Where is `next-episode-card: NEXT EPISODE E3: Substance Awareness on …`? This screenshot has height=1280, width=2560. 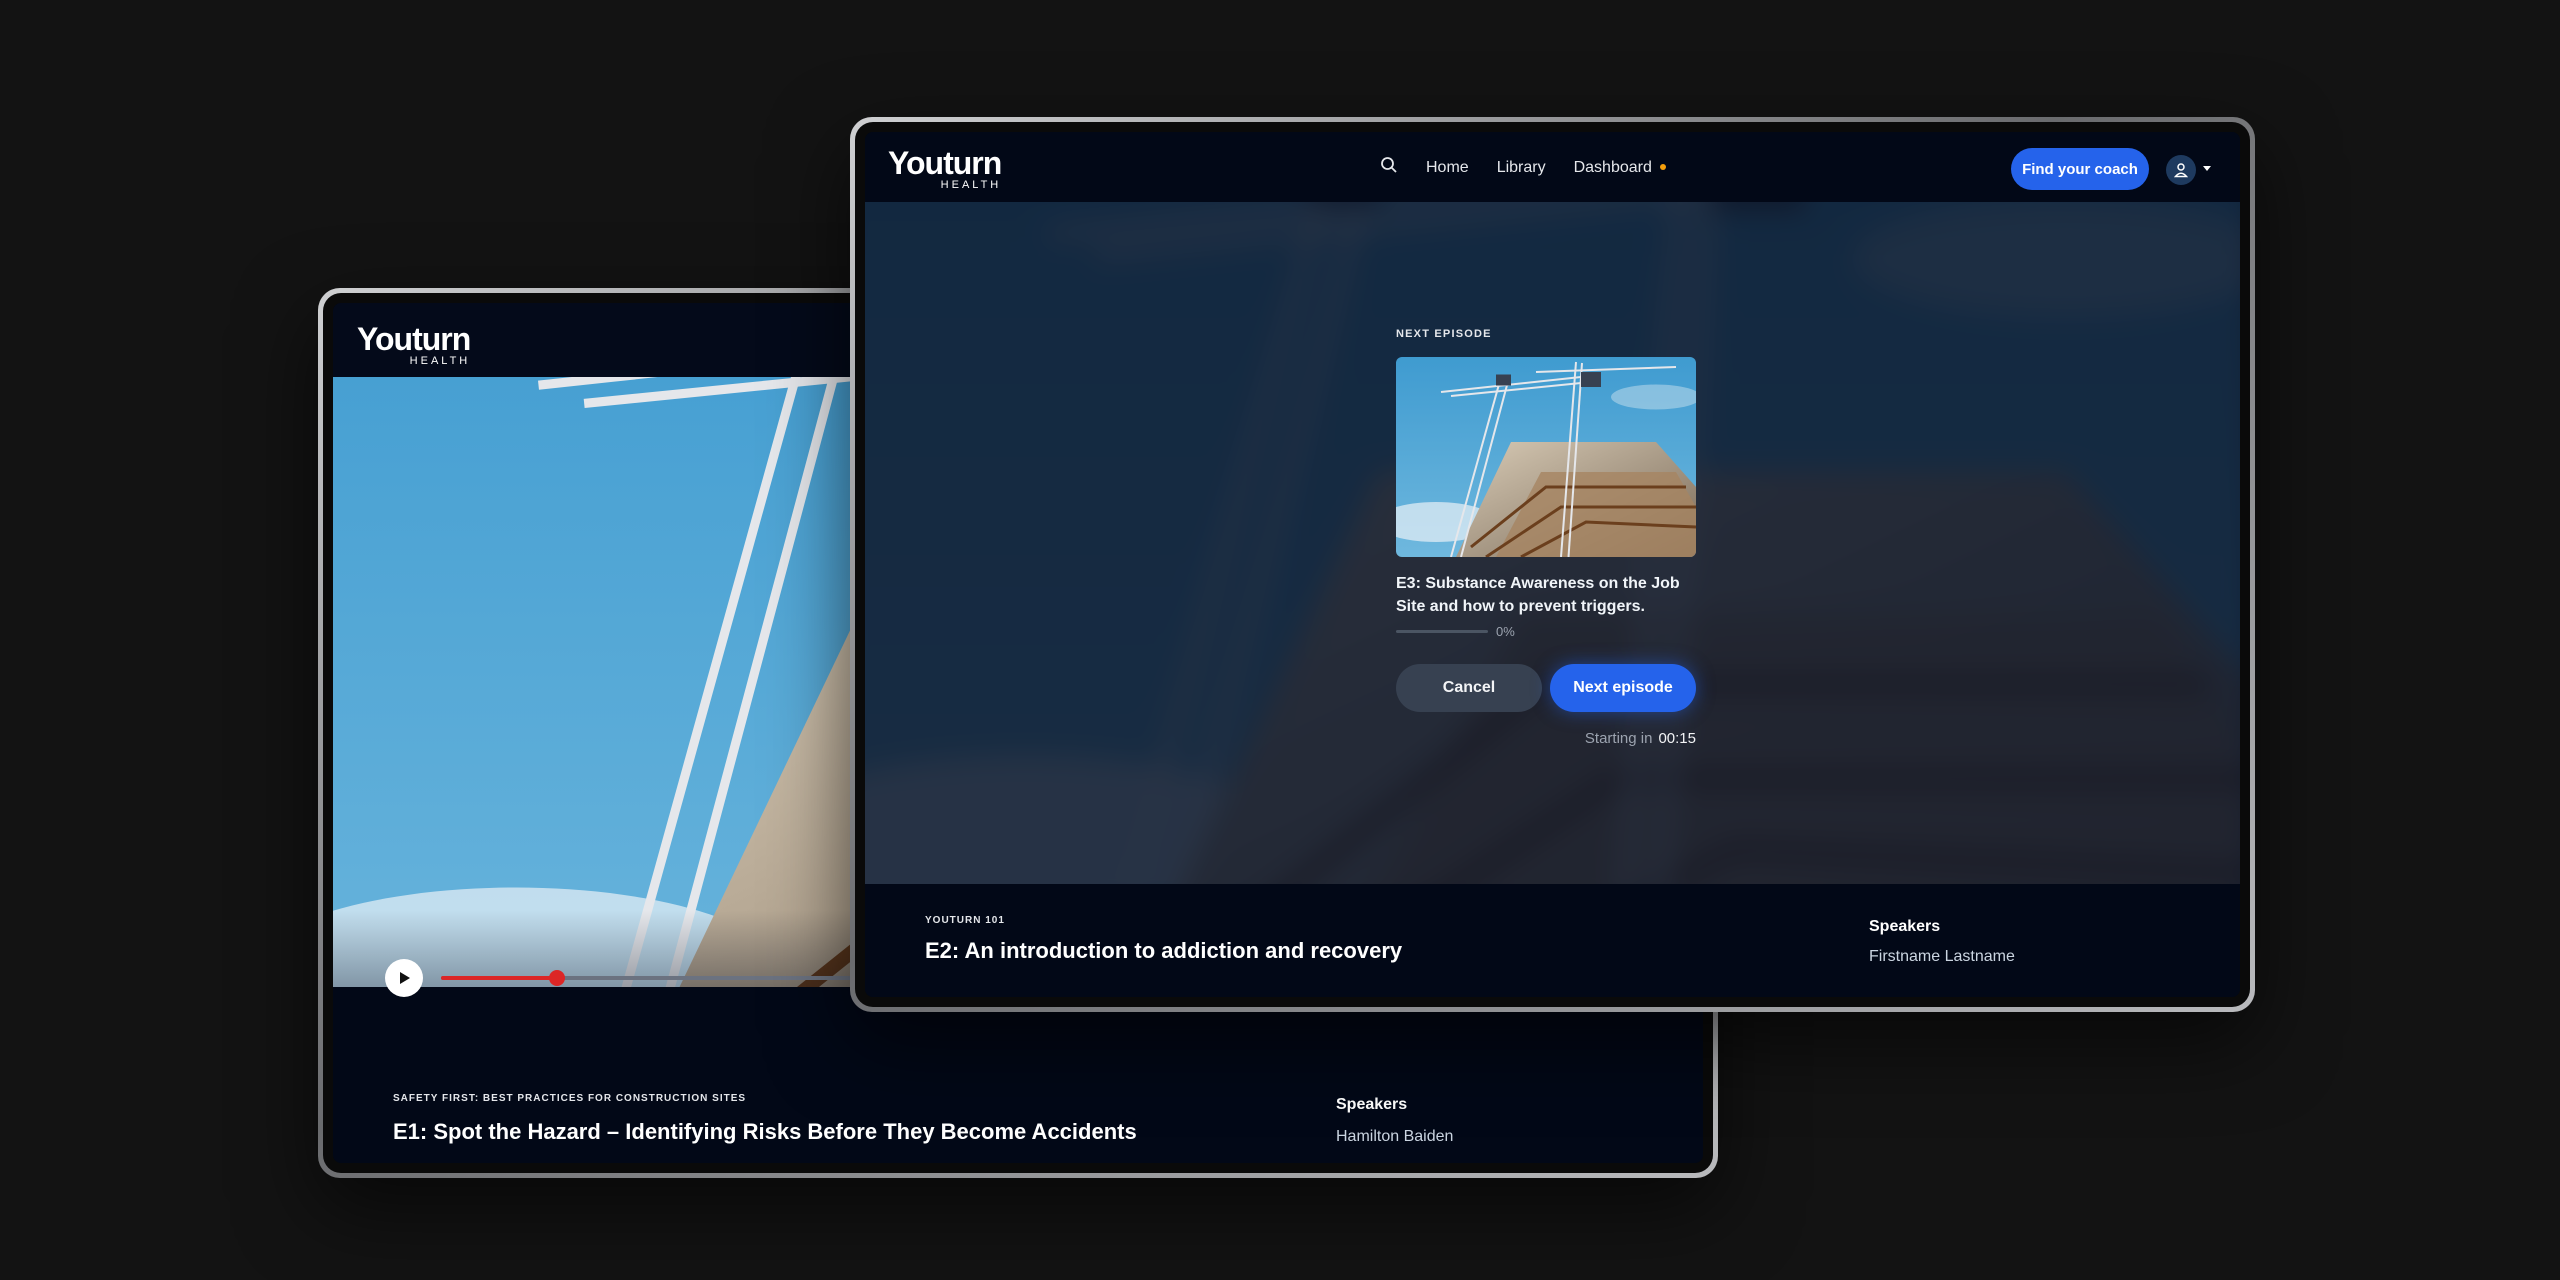 next-episode-card: NEXT EPISODE E3: Substance Awareness on … is located at coordinates (1546, 537).